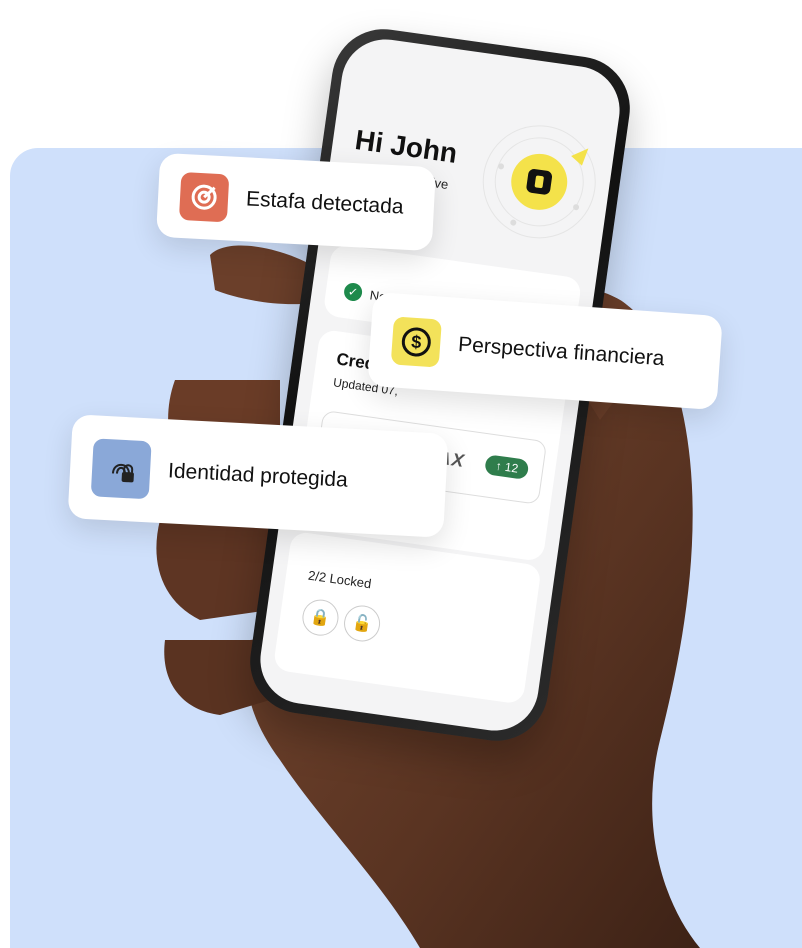  I want to click on radar-shield-icon, so click(539, 182).